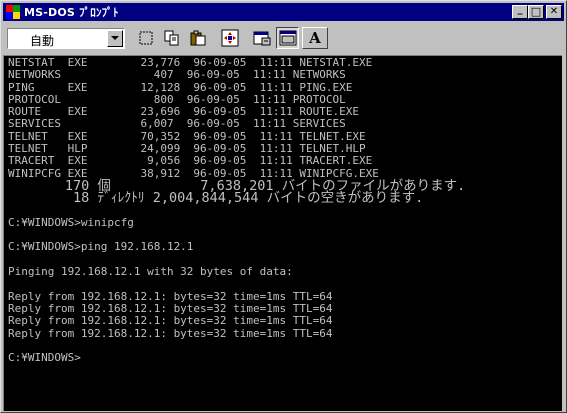  Describe the element at coordinates (71, 12) in the screenshot. I see `window-title: MS-DOS ﾌﾟﾛﾝﾌﾟﾄ` at that location.